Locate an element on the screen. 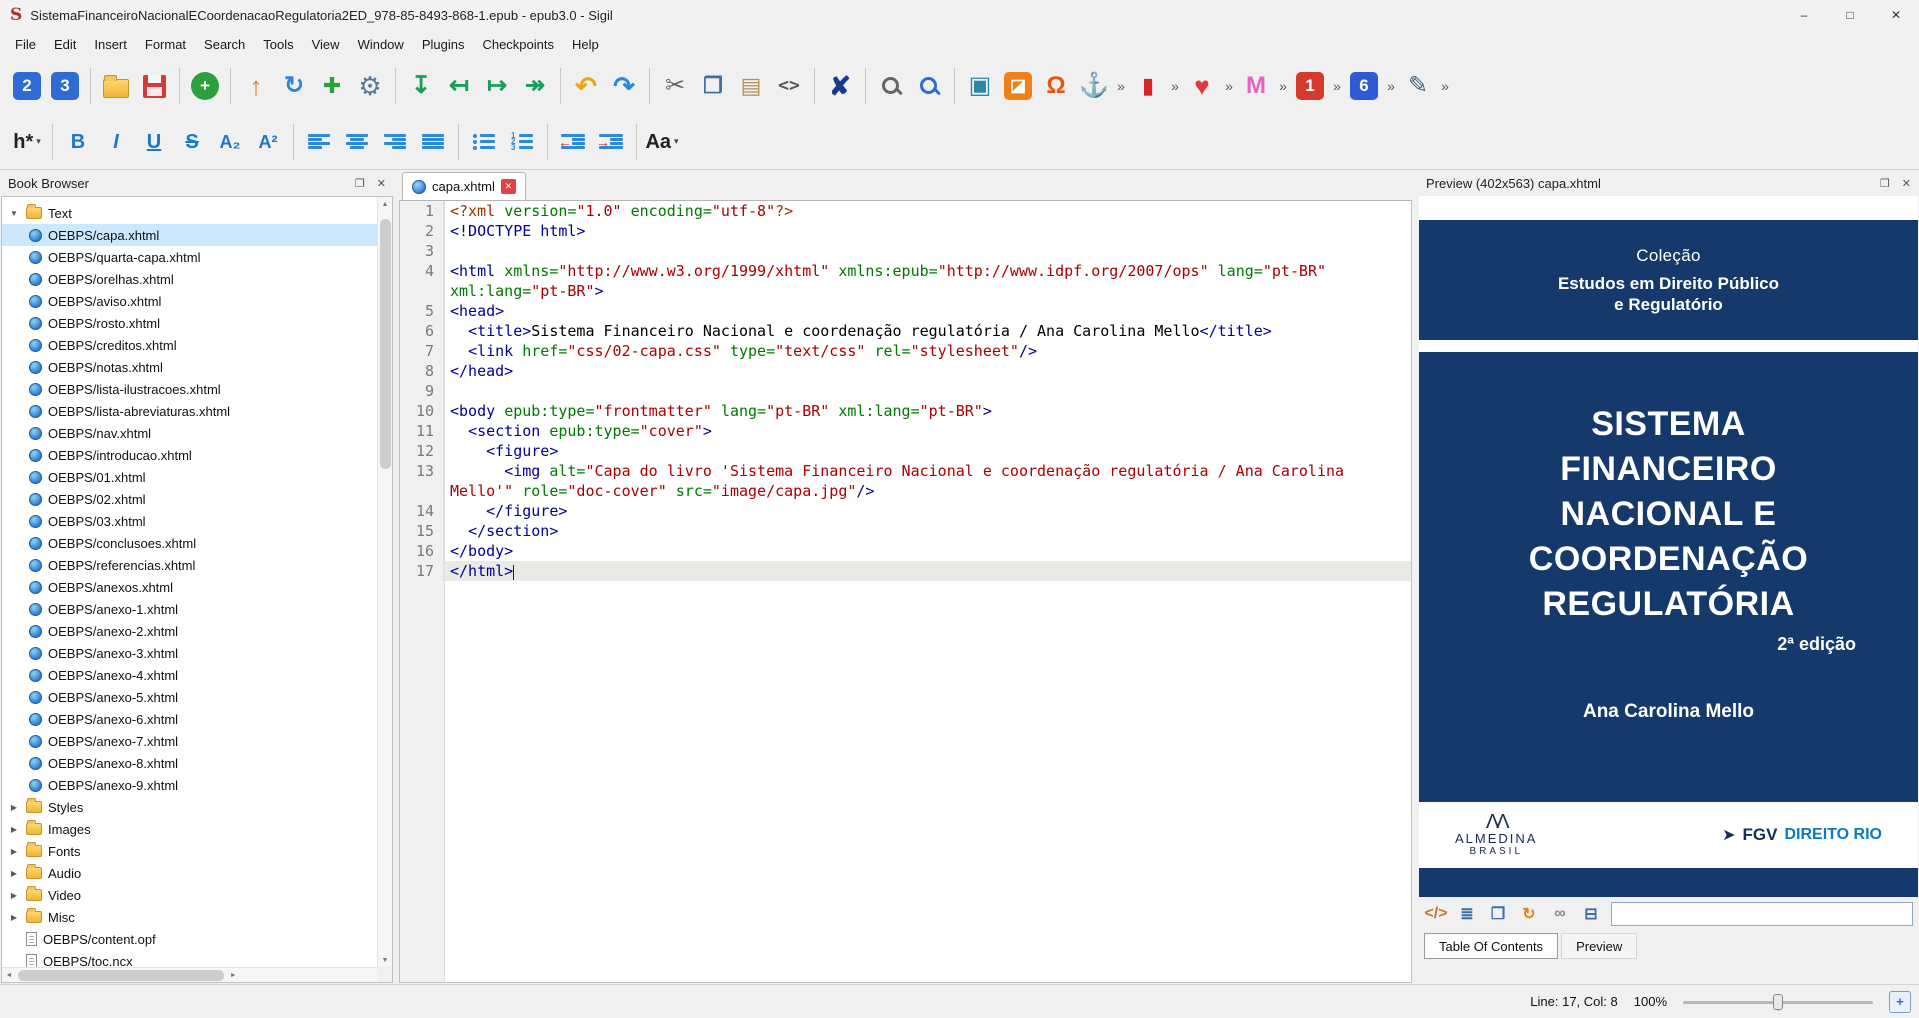 The height and width of the screenshot is (1018, 1919). align-justify-button is located at coordinates (433, 142).